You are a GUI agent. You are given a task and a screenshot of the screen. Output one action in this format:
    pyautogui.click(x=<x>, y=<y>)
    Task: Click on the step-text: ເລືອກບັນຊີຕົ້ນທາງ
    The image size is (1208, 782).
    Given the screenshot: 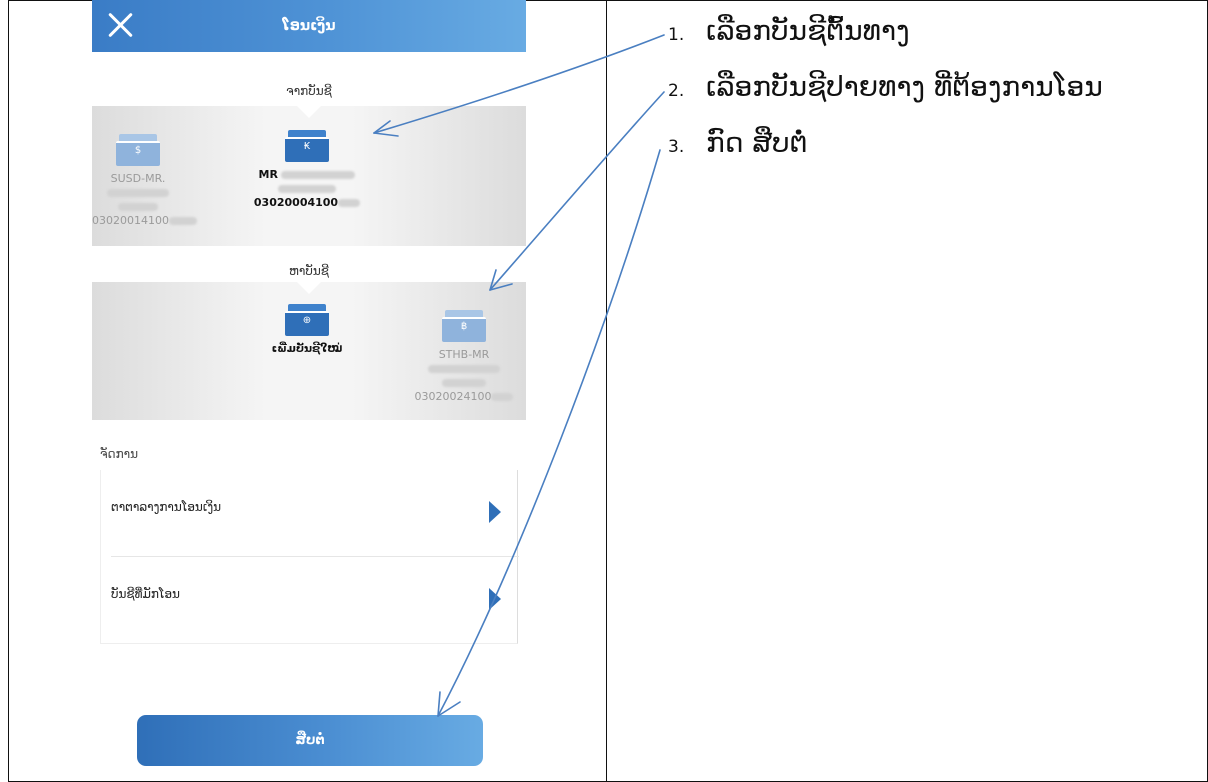 What is the action you would take?
    pyautogui.click(x=808, y=30)
    